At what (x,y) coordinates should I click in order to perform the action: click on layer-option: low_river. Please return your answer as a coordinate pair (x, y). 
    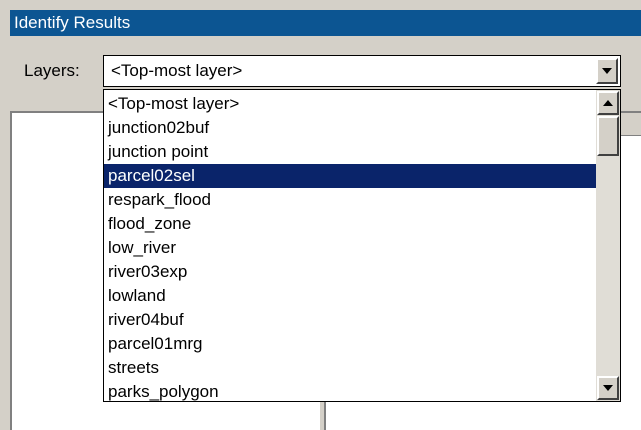
    Looking at the image, I should click on (350, 248).